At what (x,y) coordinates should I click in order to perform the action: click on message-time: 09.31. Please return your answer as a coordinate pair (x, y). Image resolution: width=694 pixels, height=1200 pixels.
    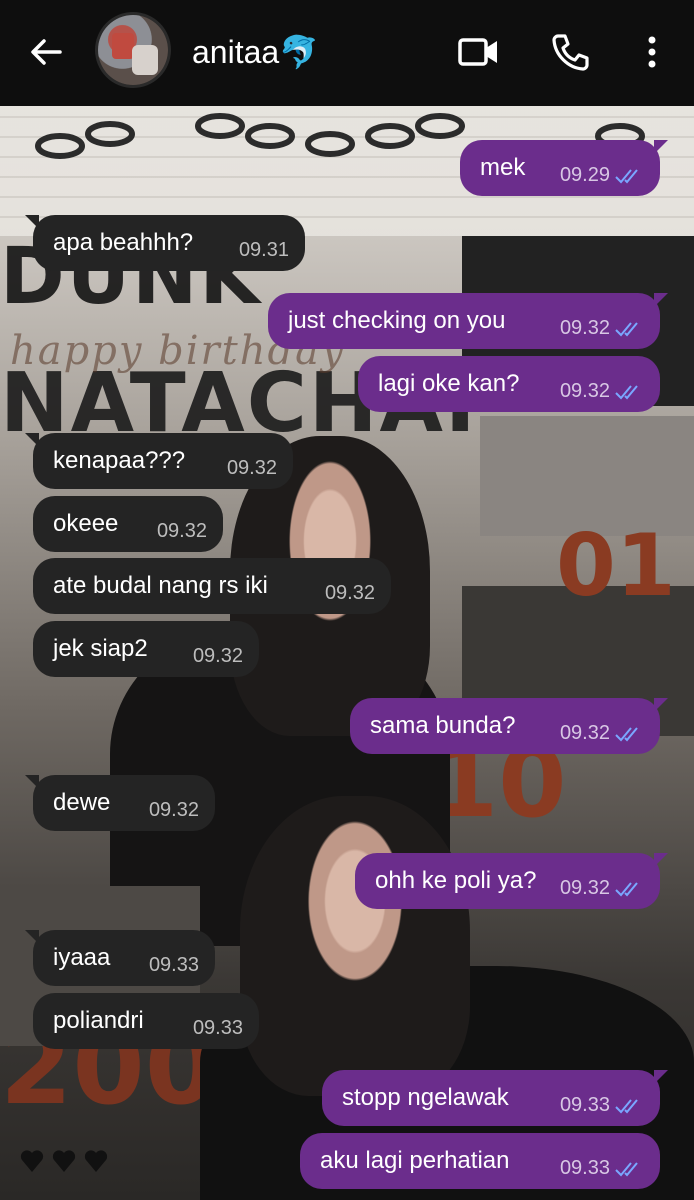
    Looking at the image, I should click on (263, 250).